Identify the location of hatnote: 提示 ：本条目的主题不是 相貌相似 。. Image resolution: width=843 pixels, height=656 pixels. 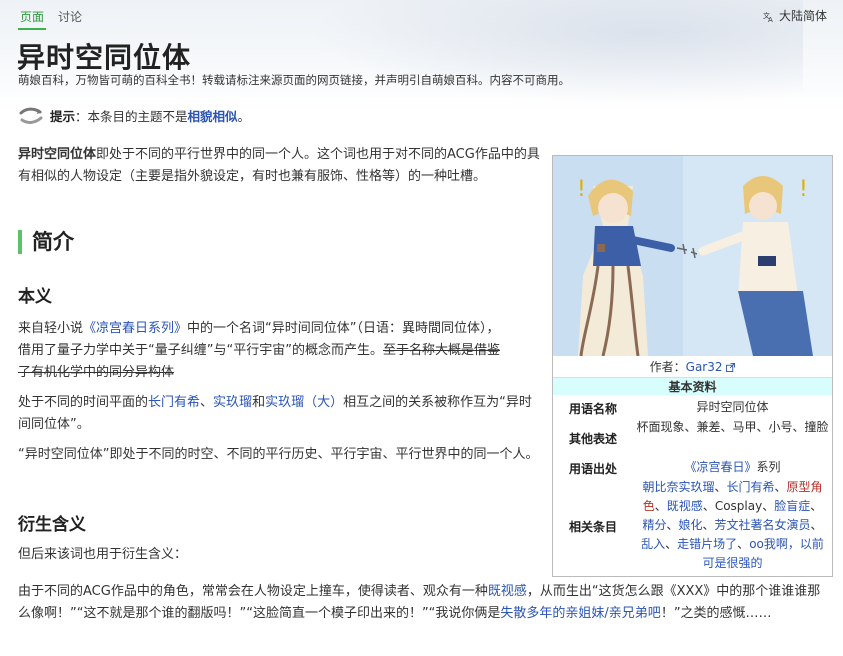
(134, 115).